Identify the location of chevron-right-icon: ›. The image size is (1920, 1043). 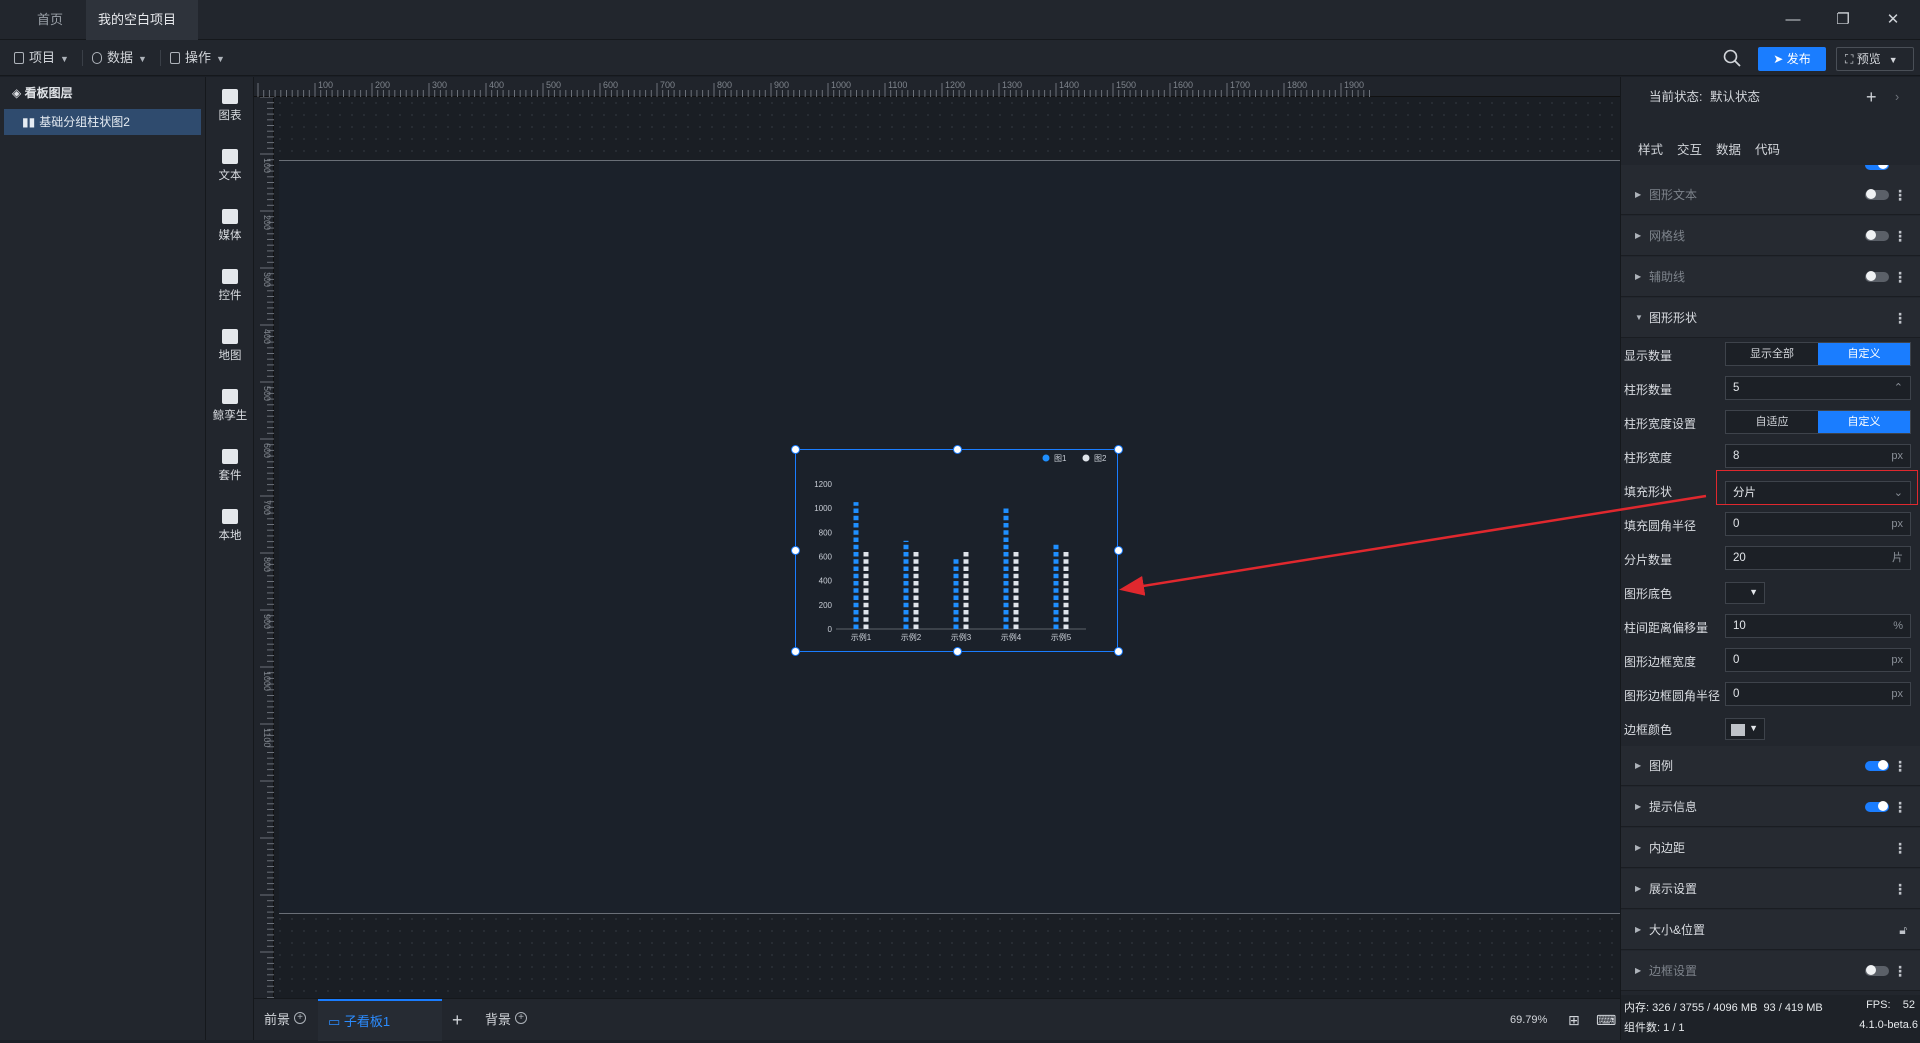
(1897, 97).